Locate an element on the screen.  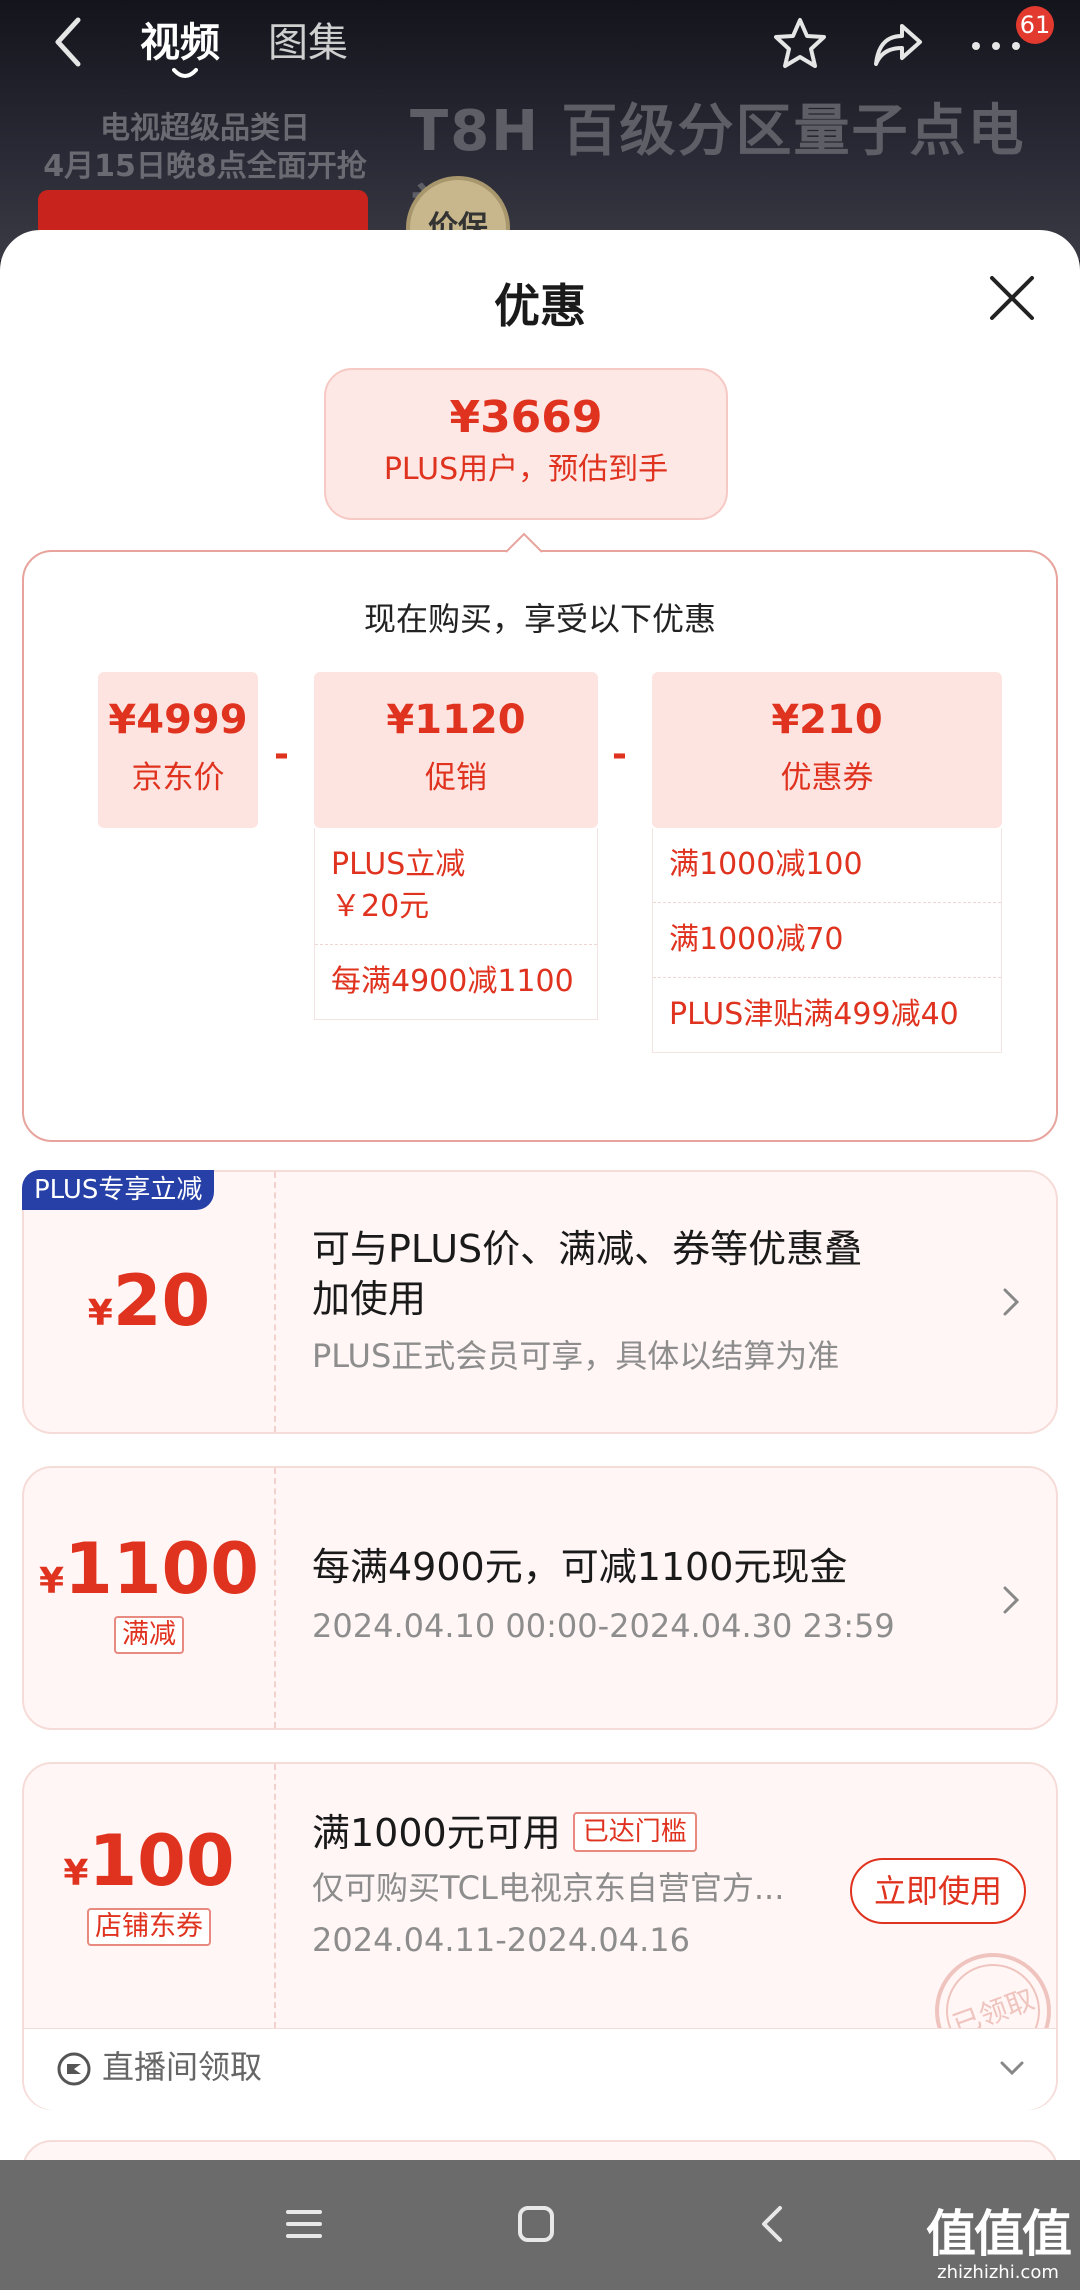
card-amount: ¥100 is located at coordinates (149, 1861).